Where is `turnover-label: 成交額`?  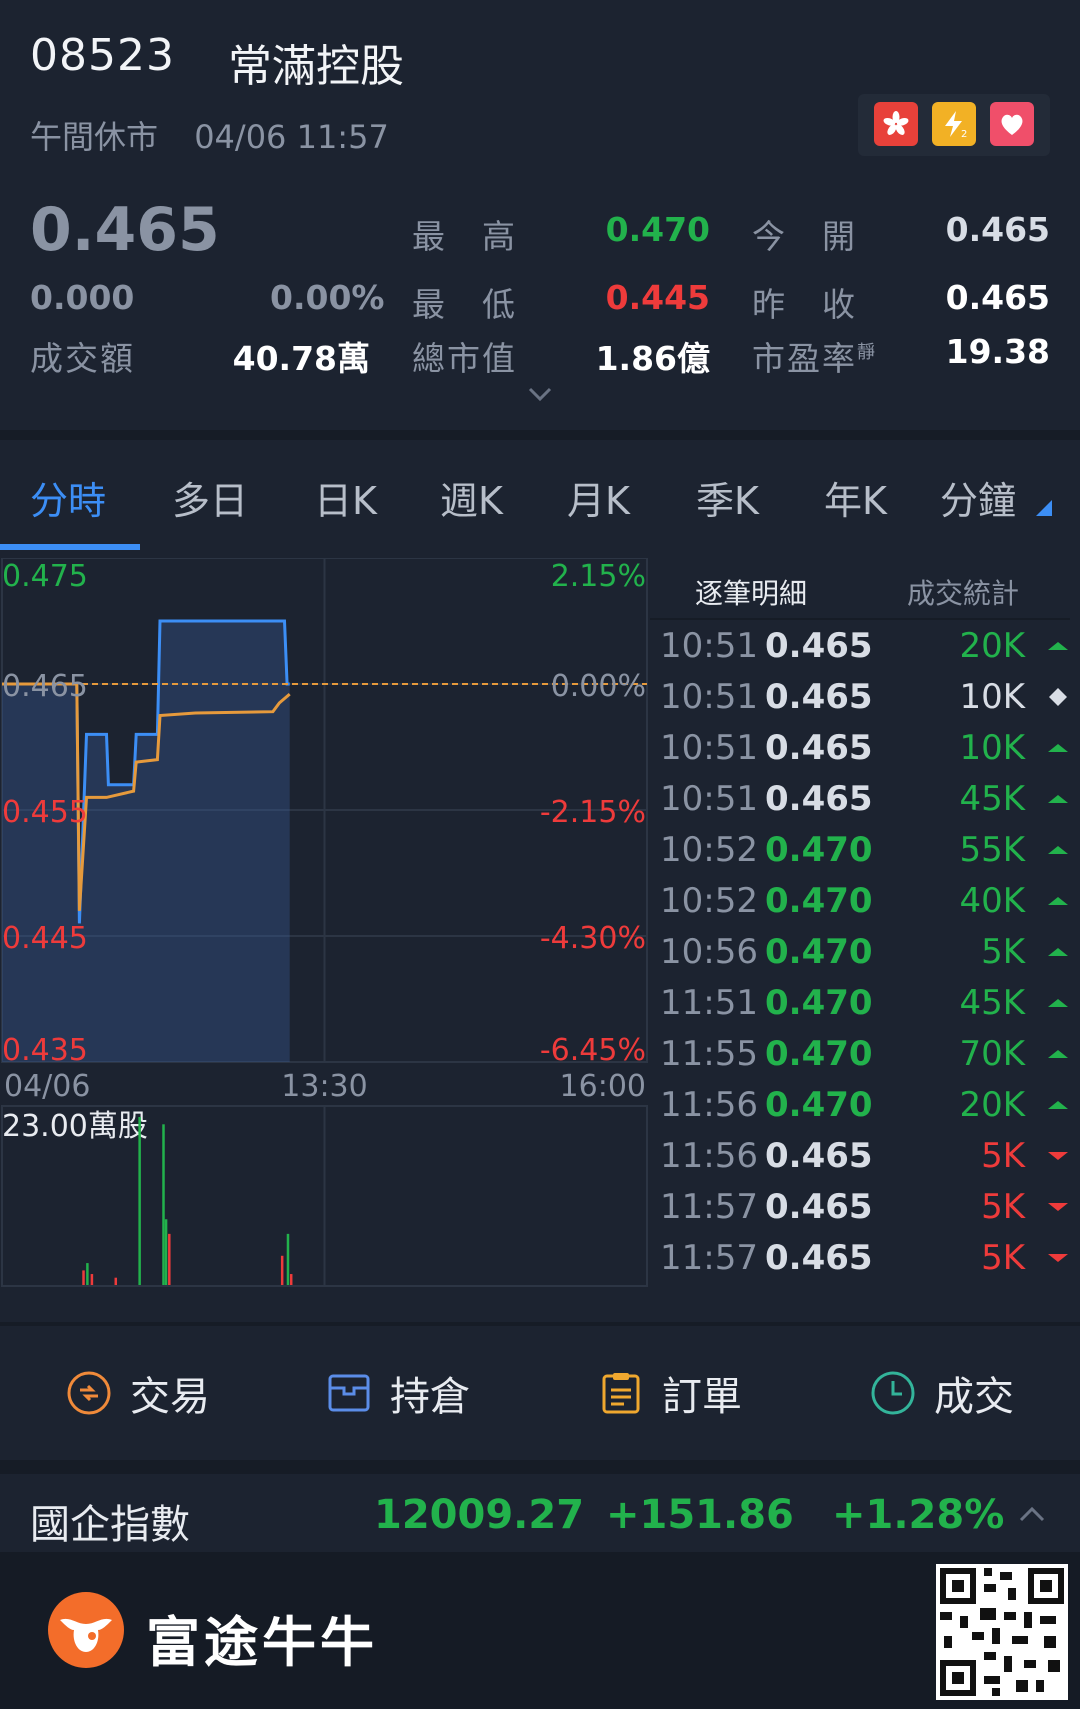 turnover-label: 成交額 is located at coordinates (82, 358).